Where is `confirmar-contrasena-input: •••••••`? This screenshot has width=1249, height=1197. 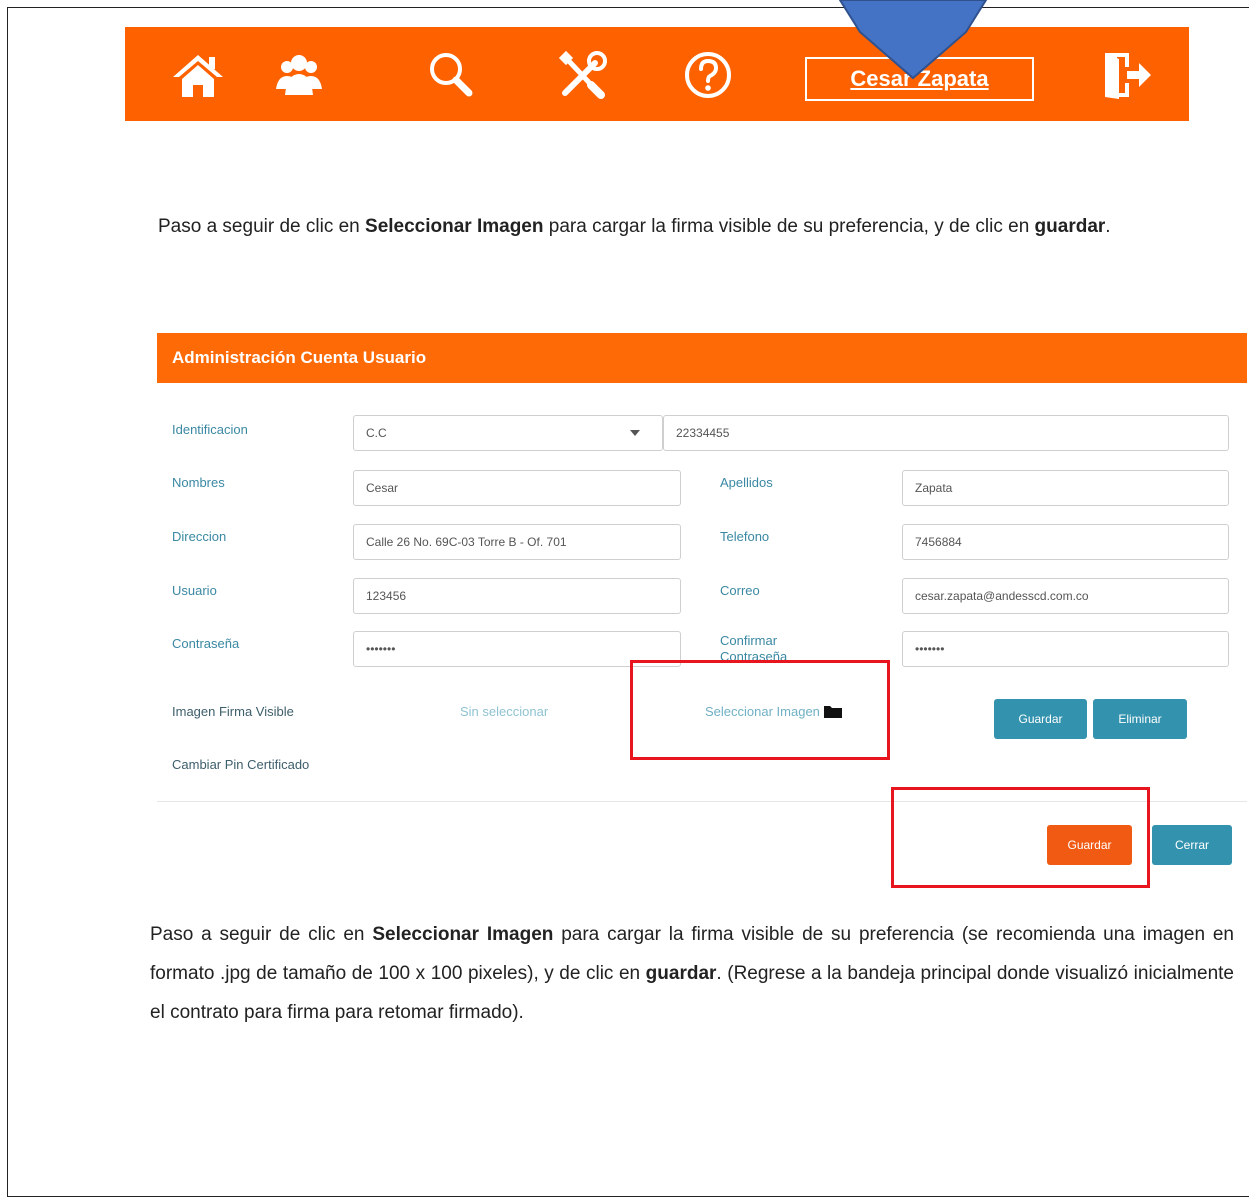
confirmar-contrasena-input: ••••••• is located at coordinates (1065, 649).